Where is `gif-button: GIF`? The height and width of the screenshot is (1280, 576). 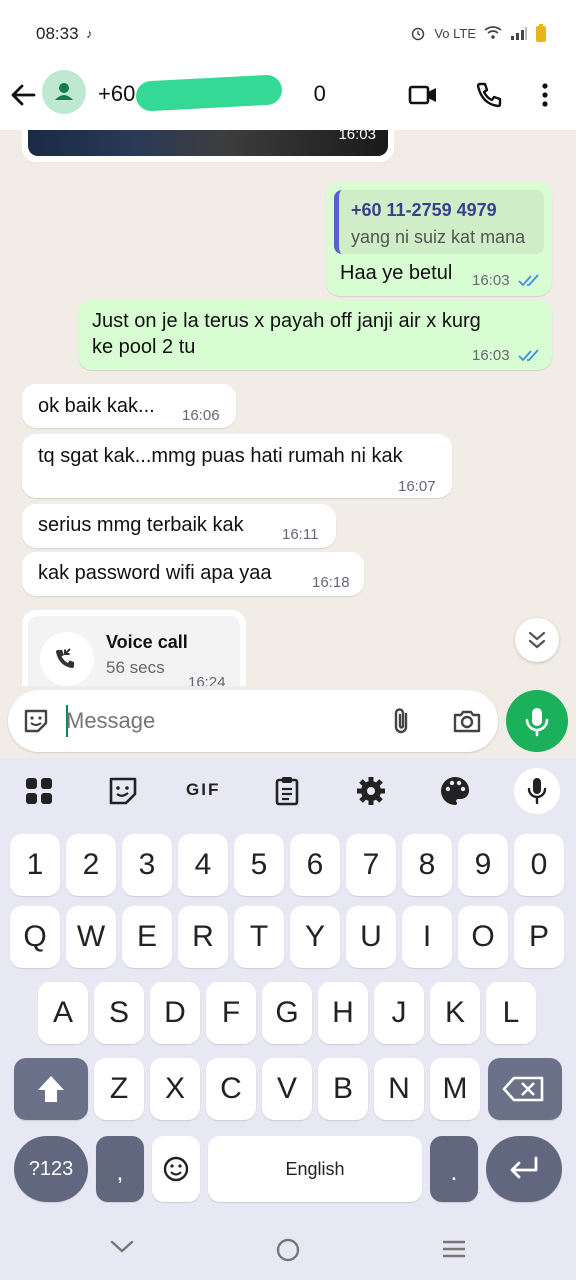 gif-button: GIF is located at coordinates (203, 790).